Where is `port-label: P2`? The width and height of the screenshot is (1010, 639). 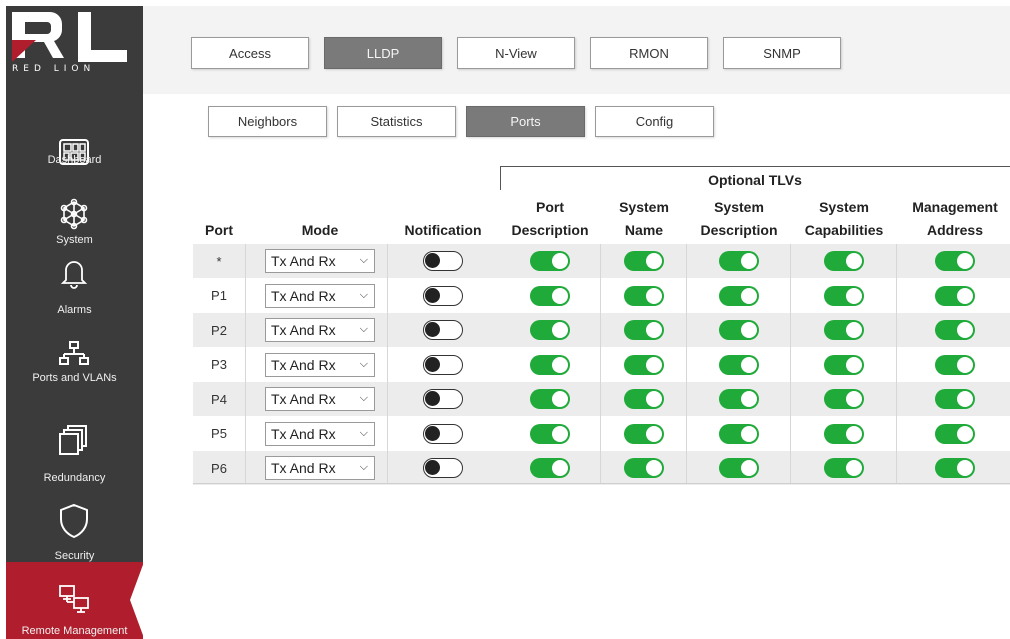
port-label: P2 is located at coordinates (219, 330).